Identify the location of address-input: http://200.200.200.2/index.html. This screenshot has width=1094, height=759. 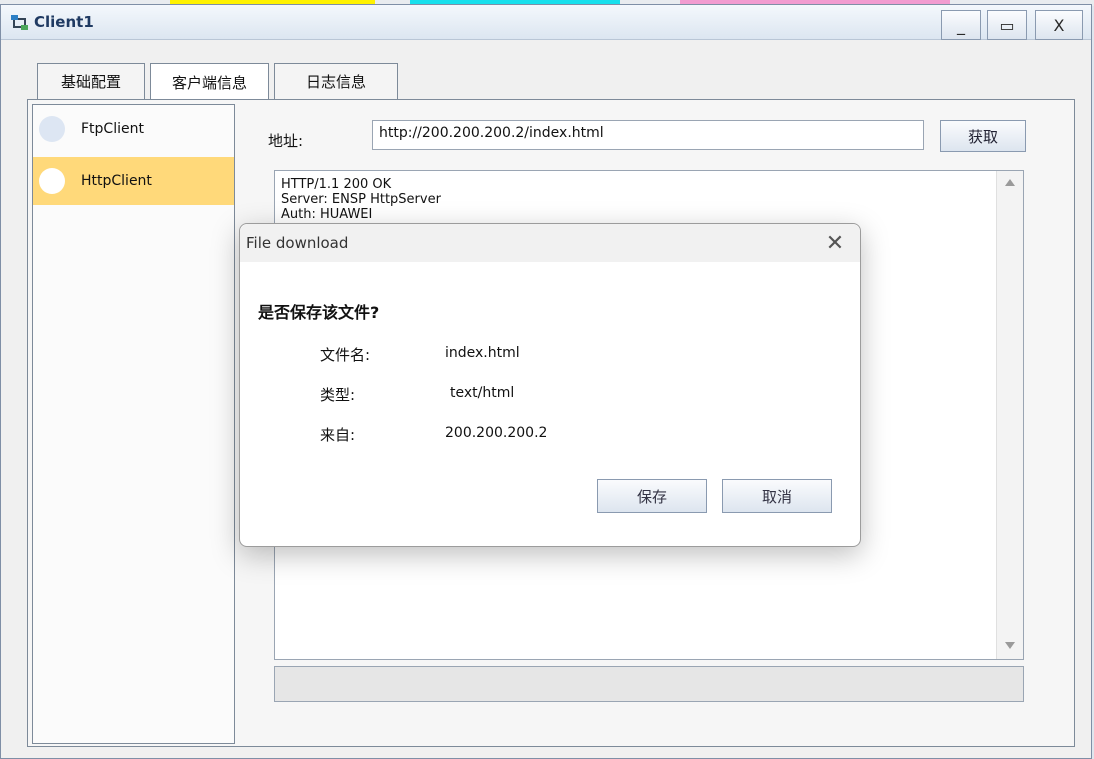
(648, 135).